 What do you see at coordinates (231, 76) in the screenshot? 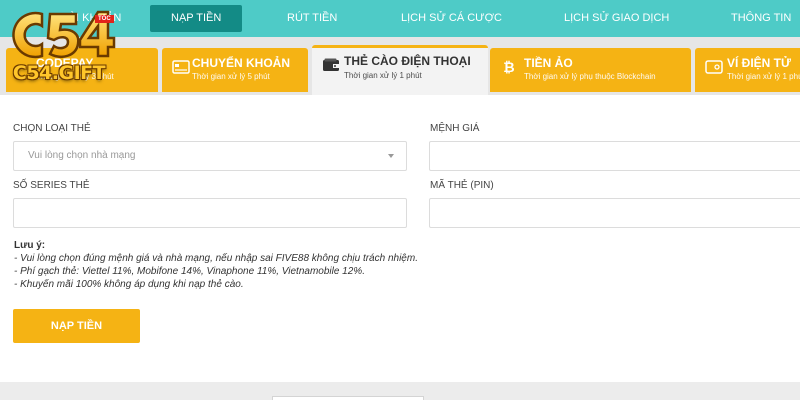
I see `tab-bank-transfer-subtitle: Thời gian xử lý 5 phút` at bounding box center [231, 76].